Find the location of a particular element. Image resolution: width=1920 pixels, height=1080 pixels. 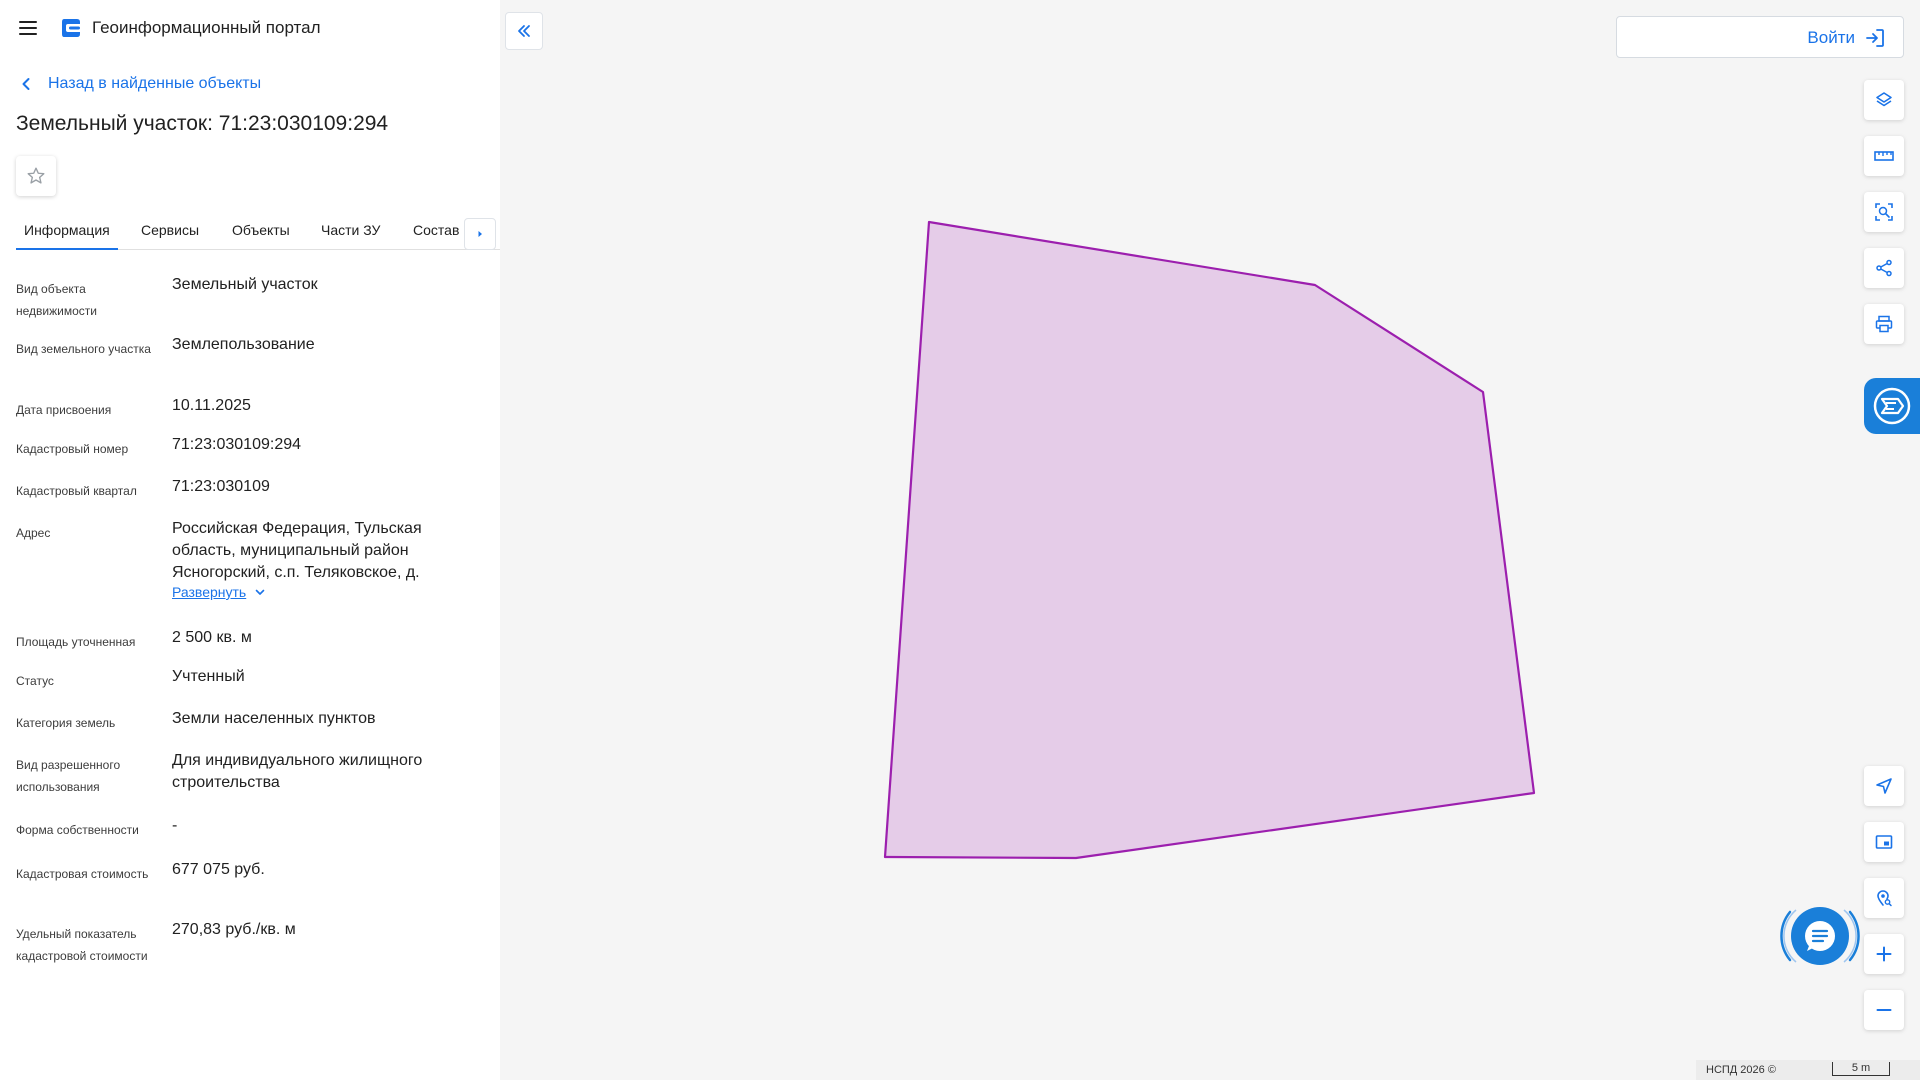

tabs-scroll-right-button is located at coordinates (480, 234).